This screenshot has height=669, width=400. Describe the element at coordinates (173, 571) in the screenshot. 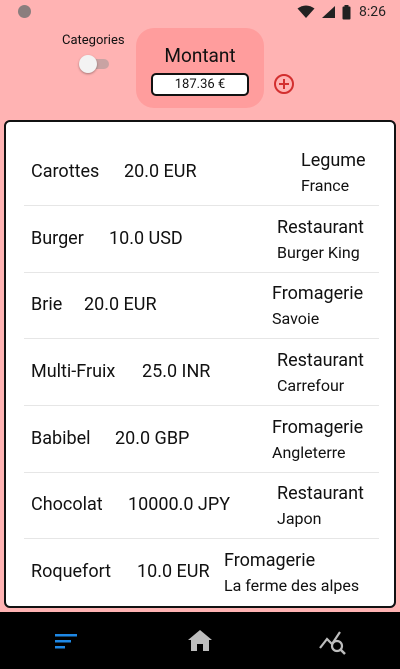

I see `transaction-amount: 10.0 EUR` at that location.